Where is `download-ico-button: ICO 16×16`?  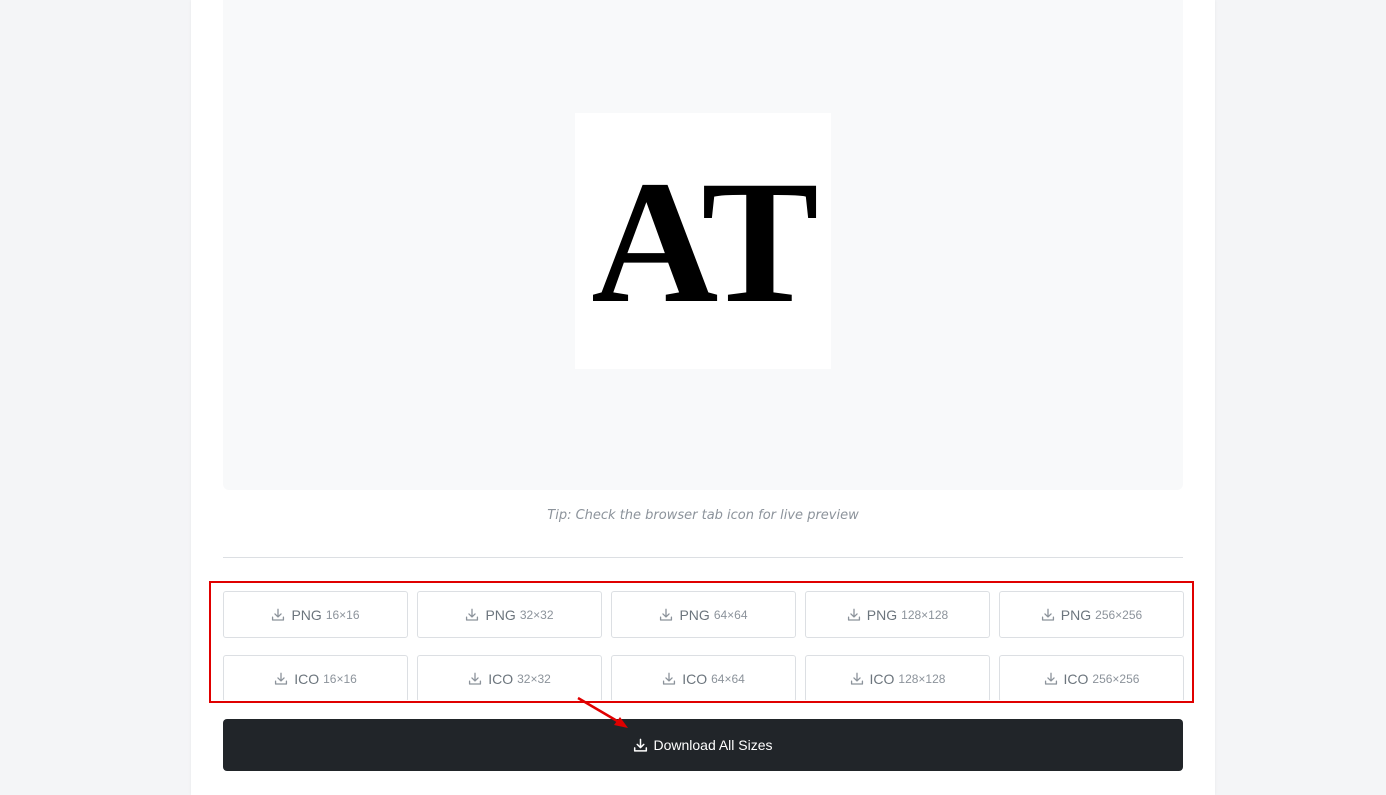
download-ico-button: ICO 16×16 is located at coordinates (315, 677).